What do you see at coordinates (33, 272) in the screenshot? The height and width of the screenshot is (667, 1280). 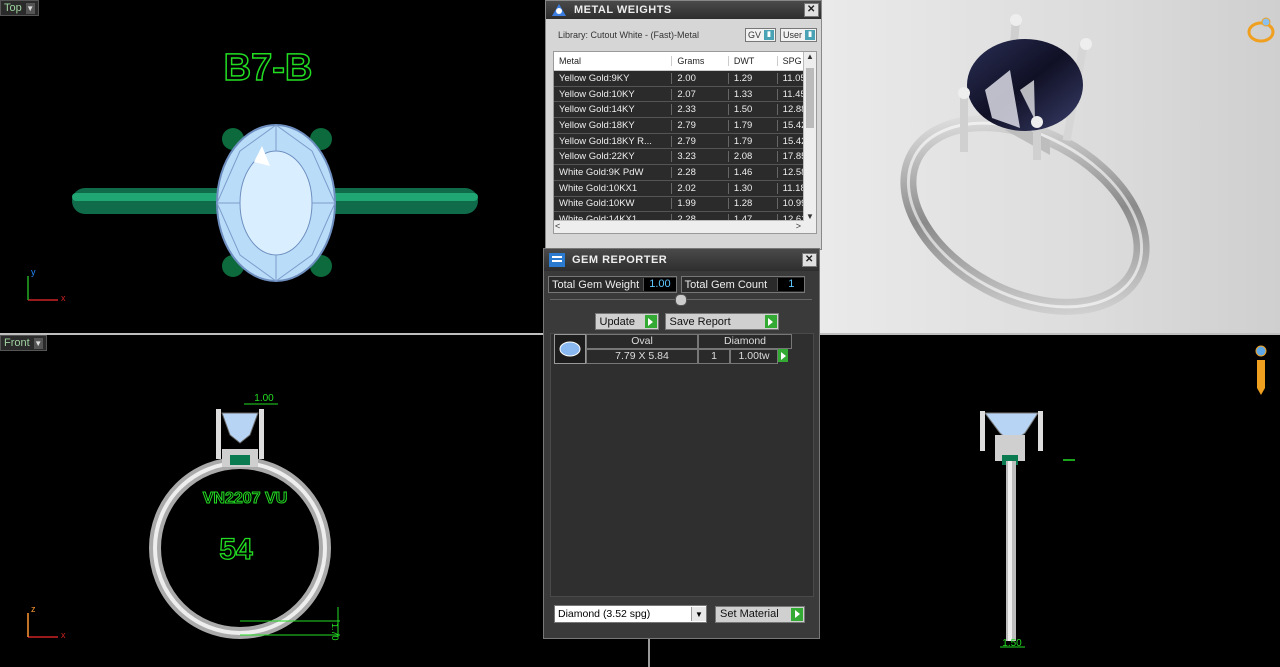 I see `axis-y-label: y` at bounding box center [33, 272].